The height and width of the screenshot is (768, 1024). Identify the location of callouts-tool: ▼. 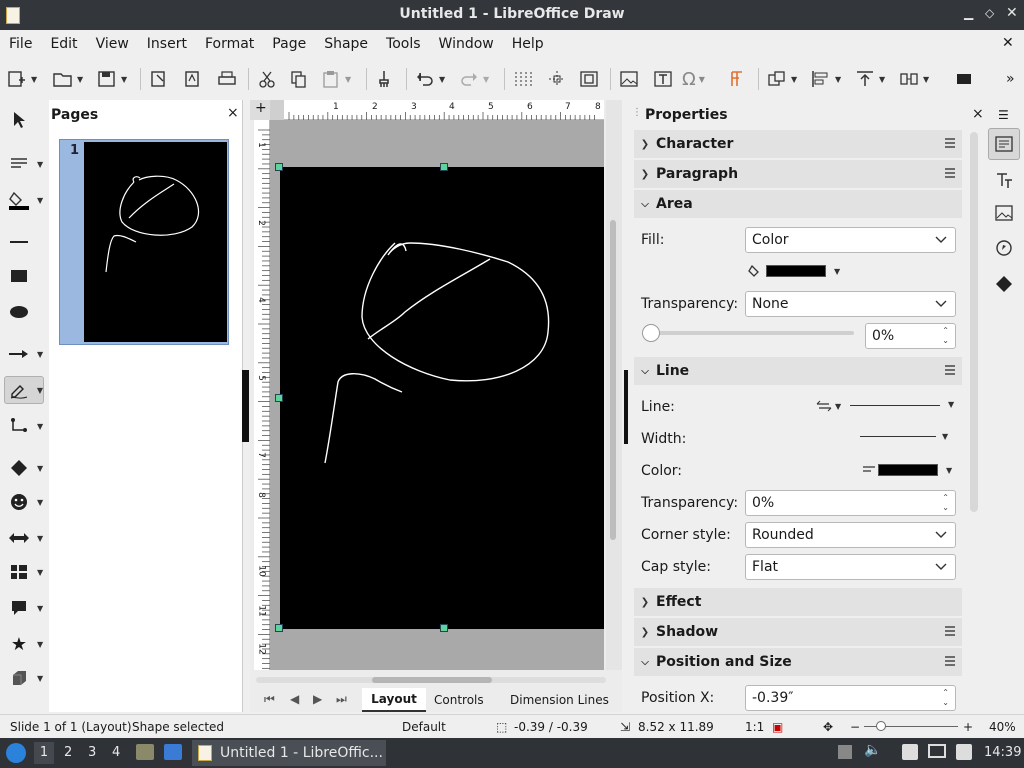
(25, 608).